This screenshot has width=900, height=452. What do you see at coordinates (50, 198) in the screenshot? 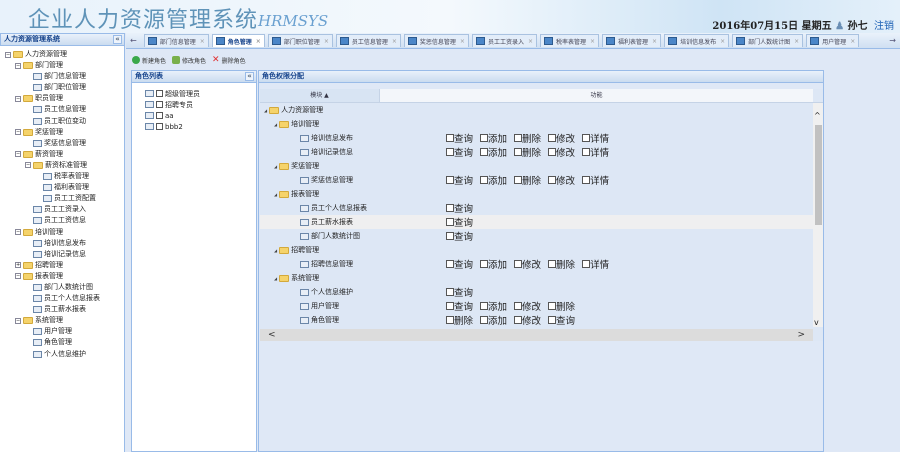
I see `nav-tree-item: 员工工资配置` at bounding box center [50, 198].